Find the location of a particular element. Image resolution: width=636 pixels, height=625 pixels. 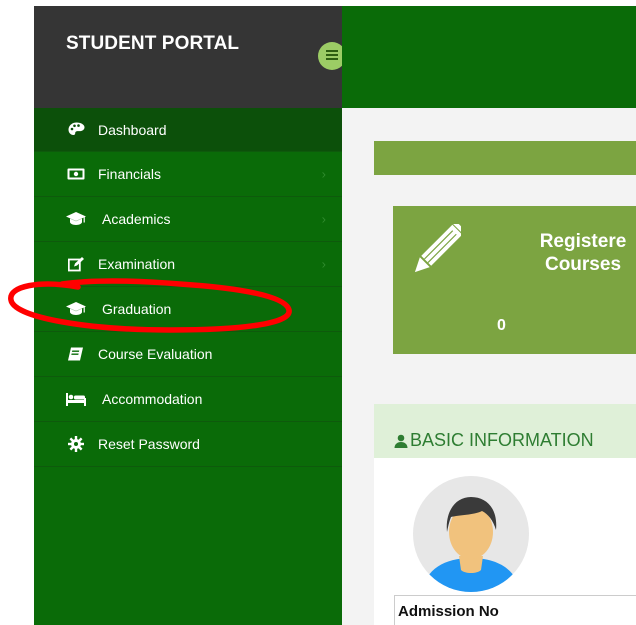

edit-icon is located at coordinates (76, 264).